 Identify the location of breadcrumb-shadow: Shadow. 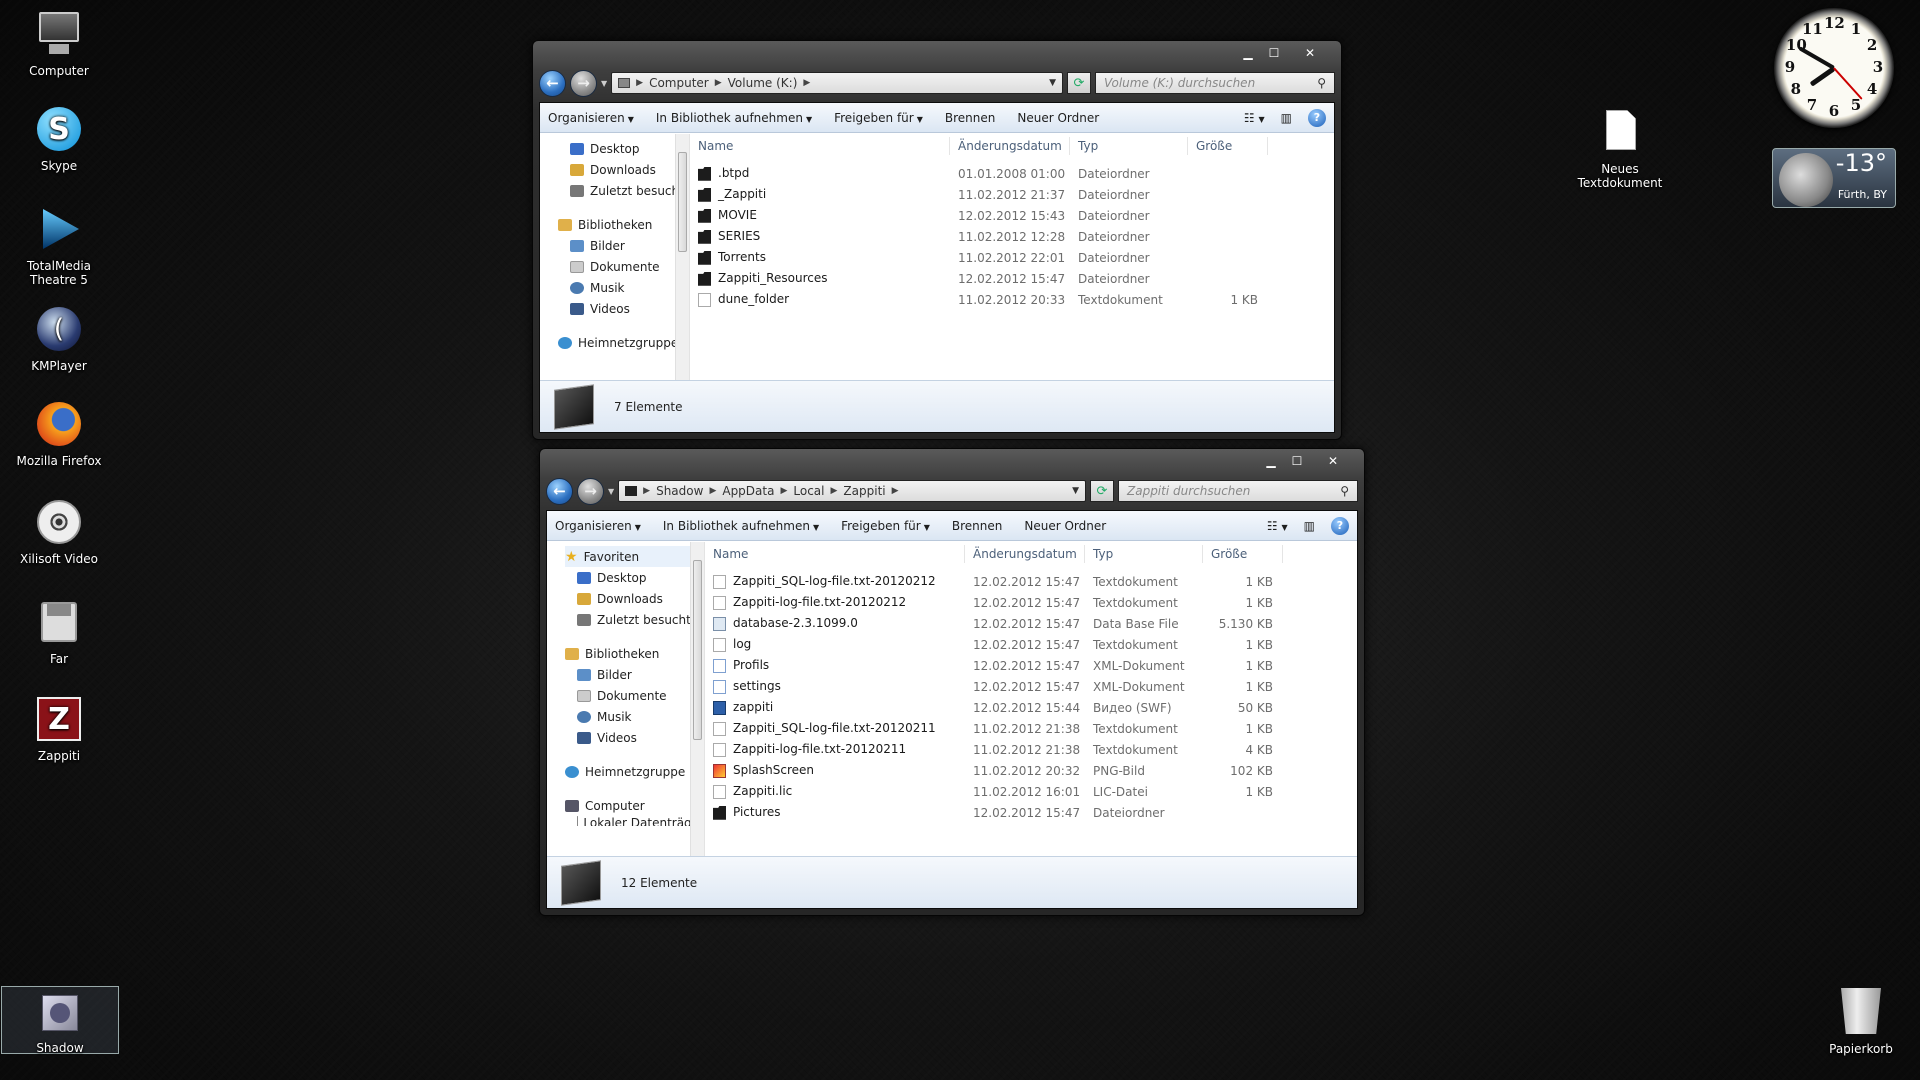
(679, 491).